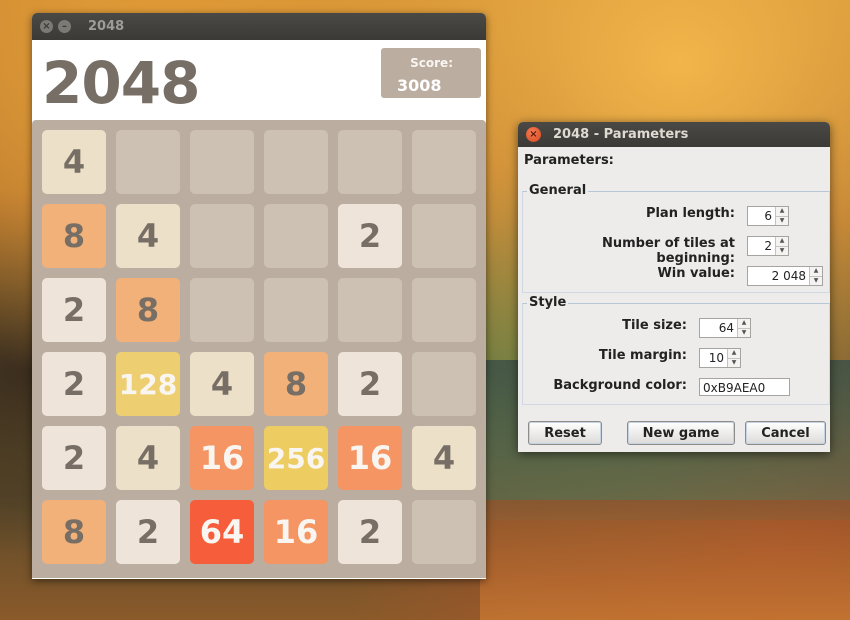 The image size is (850, 620). What do you see at coordinates (744, 387) in the screenshot?
I see `background-color-field: 0xB9AEA0` at bounding box center [744, 387].